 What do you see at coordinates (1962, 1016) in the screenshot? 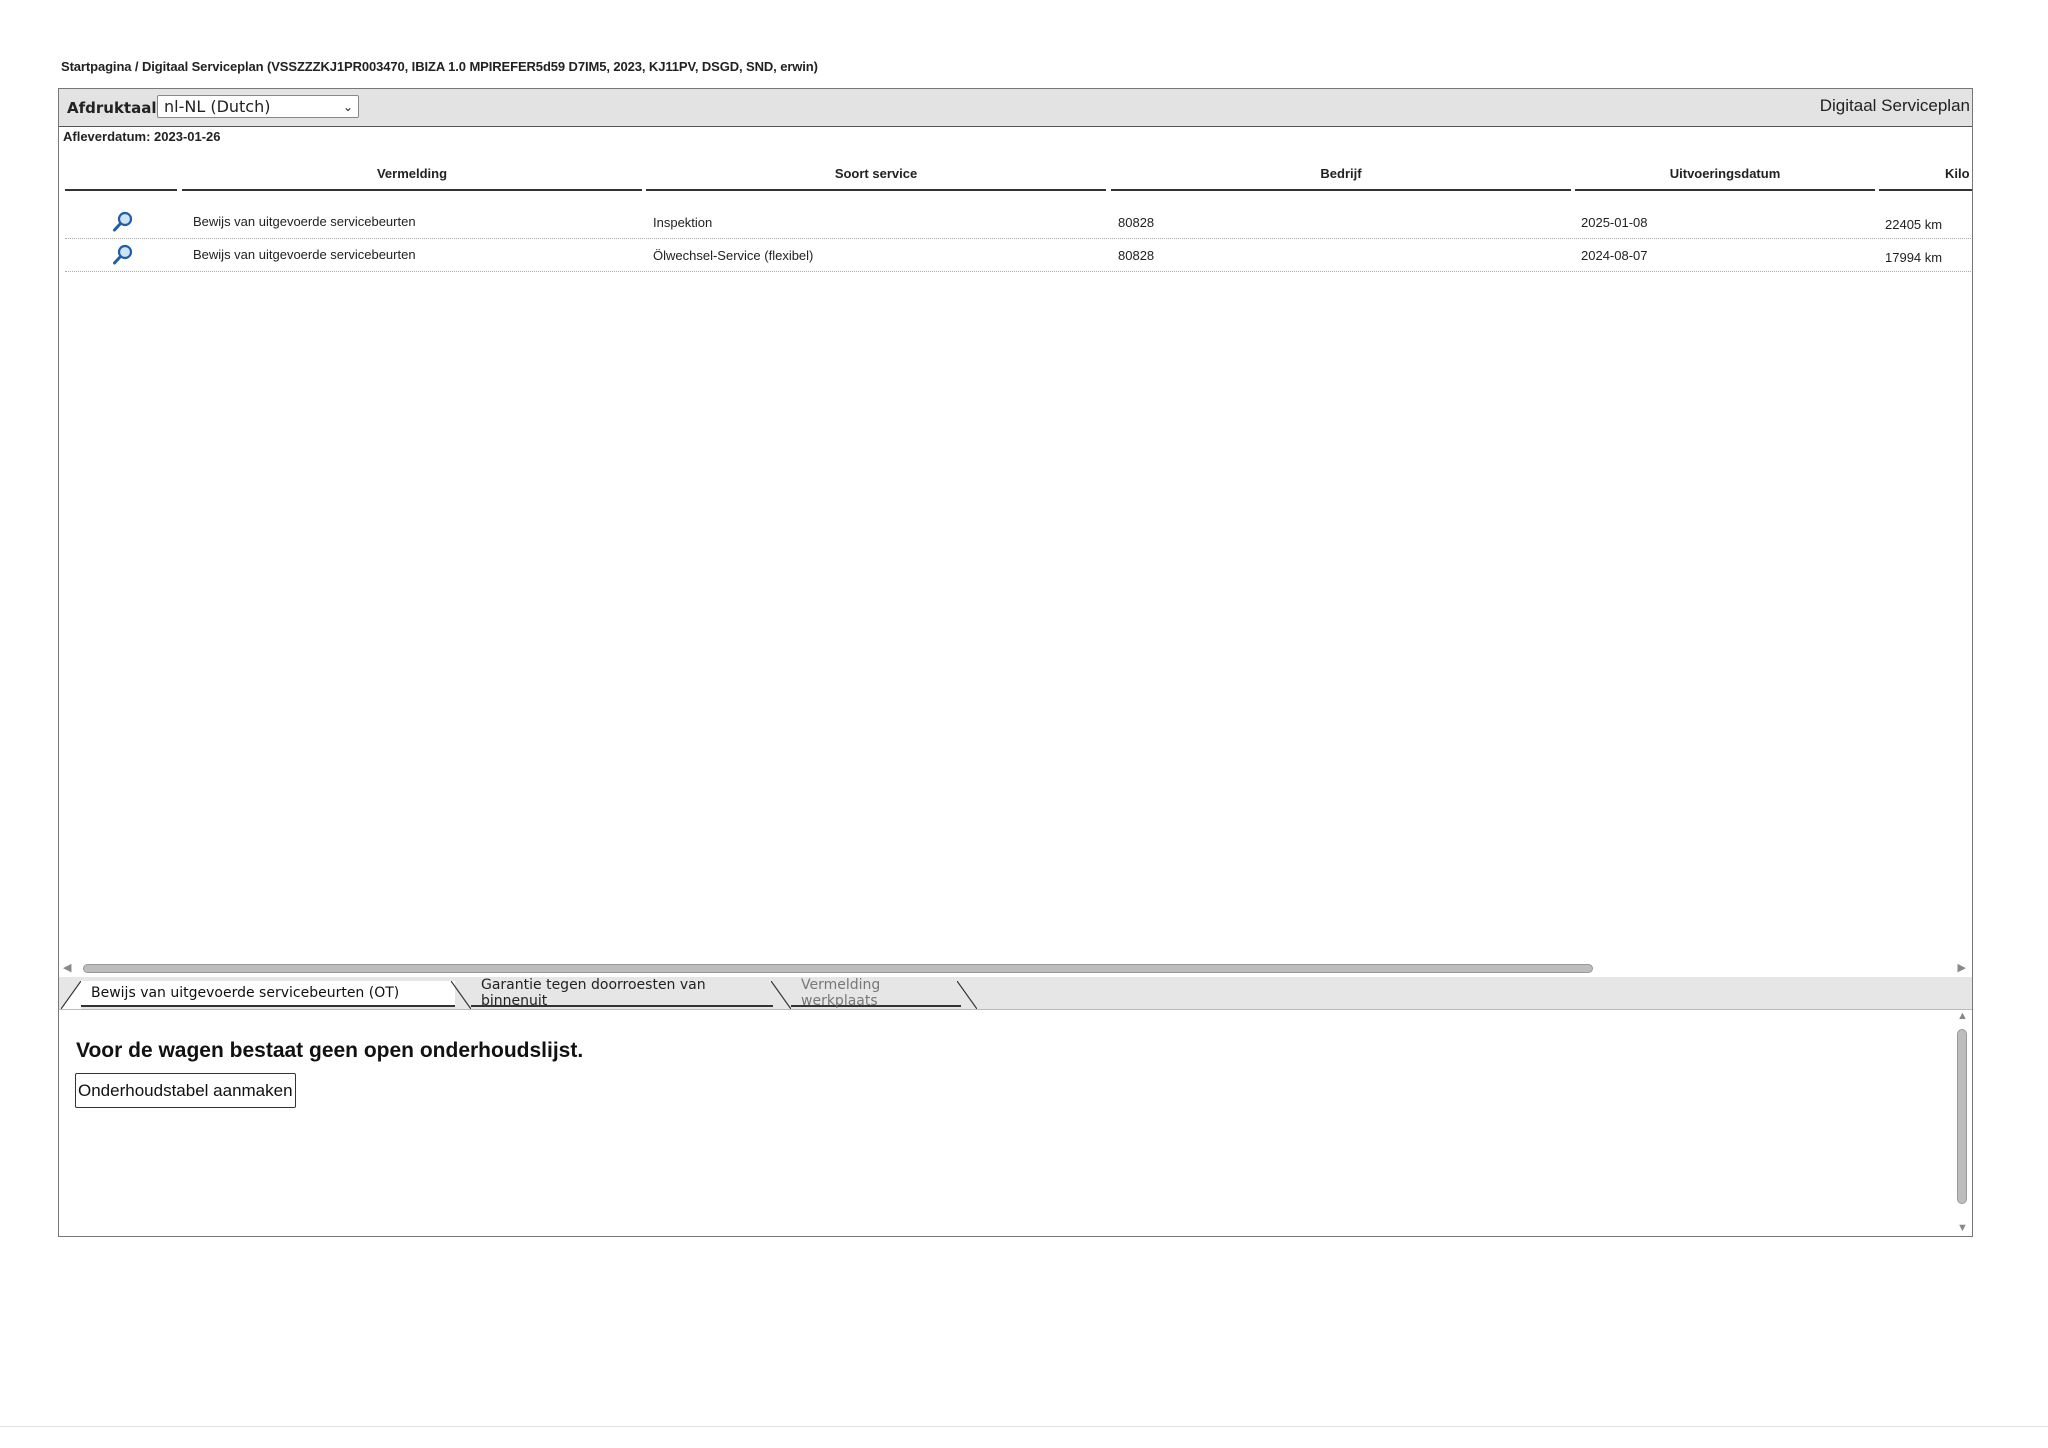
I see `scroll-up-arrow-icon: ▲` at bounding box center [1962, 1016].